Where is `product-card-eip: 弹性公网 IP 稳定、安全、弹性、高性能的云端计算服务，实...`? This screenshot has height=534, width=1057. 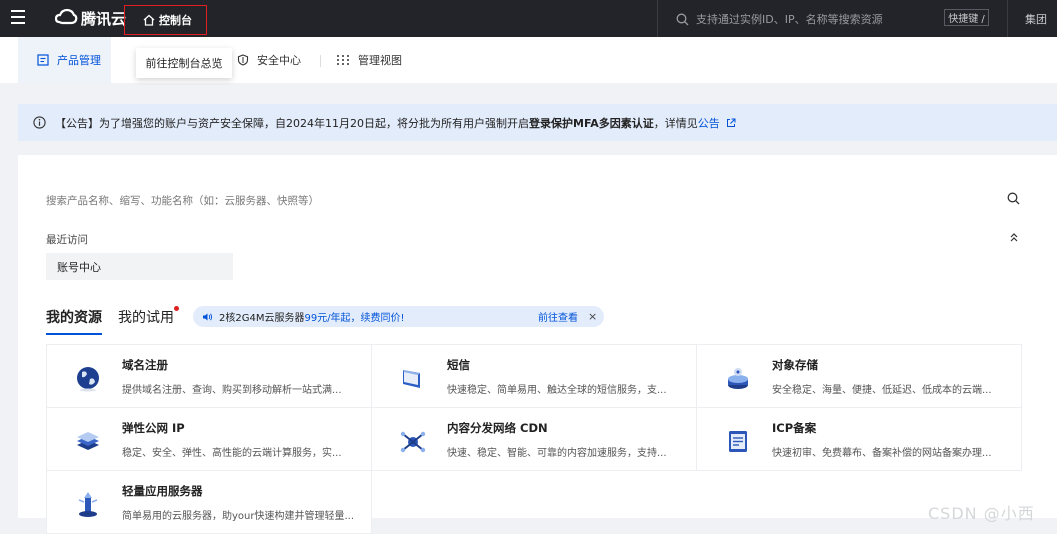 product-card-eip: 弹性公网 IP 稳定、安全、弹性、高性能的云端计算服务，实... is located at coordinates (209, 439).